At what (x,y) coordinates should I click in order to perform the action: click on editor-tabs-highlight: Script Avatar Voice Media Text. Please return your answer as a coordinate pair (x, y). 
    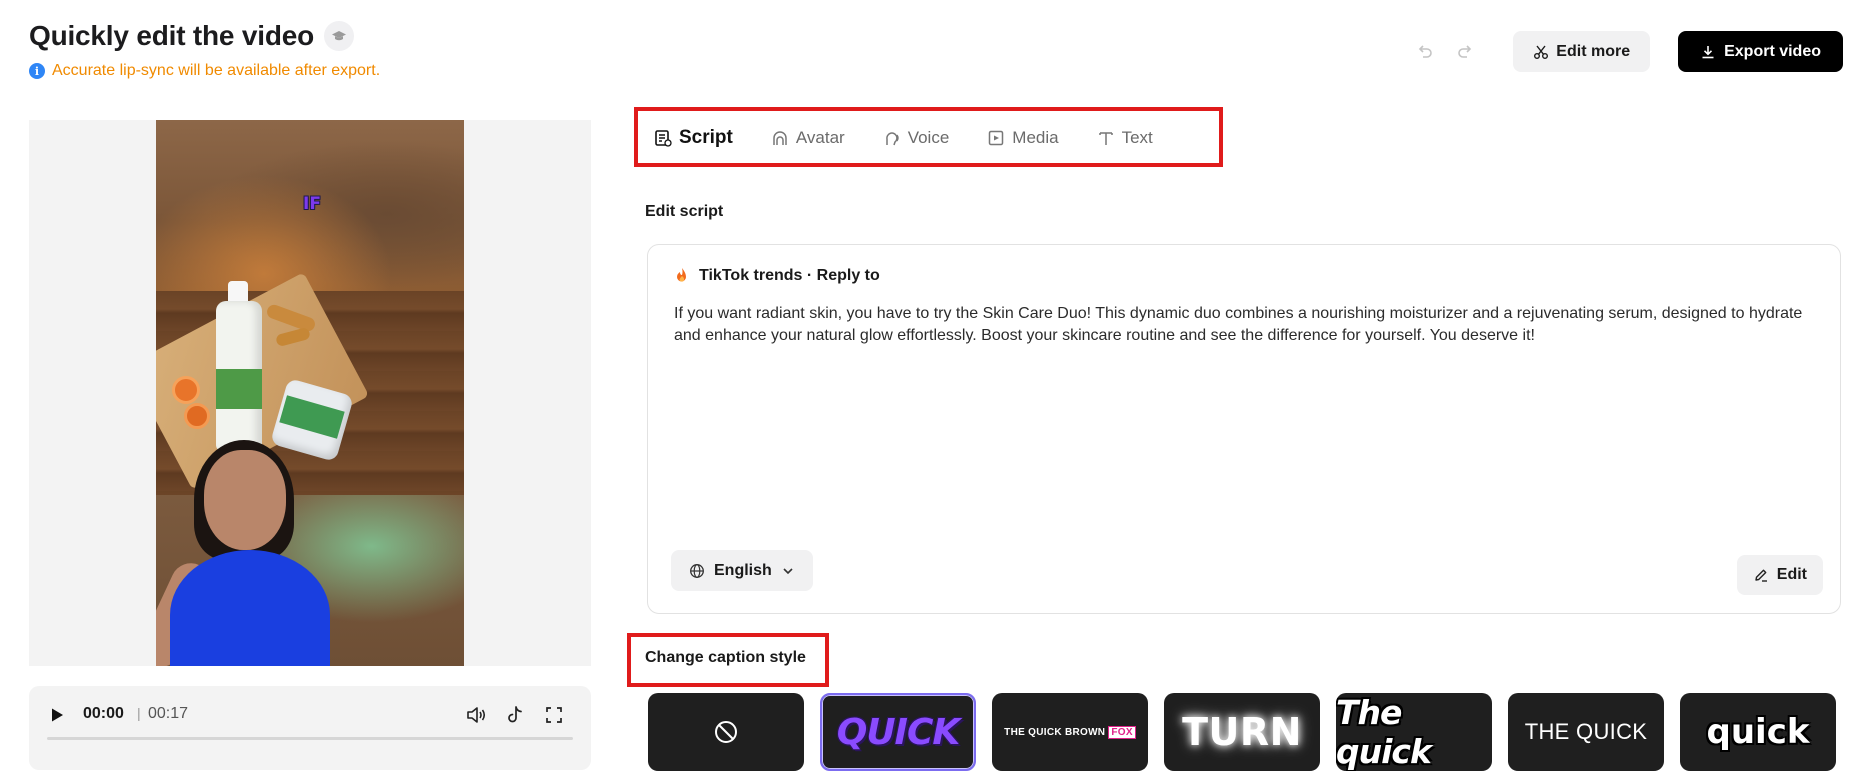
    Looking at the image, I should click on (928, 137).